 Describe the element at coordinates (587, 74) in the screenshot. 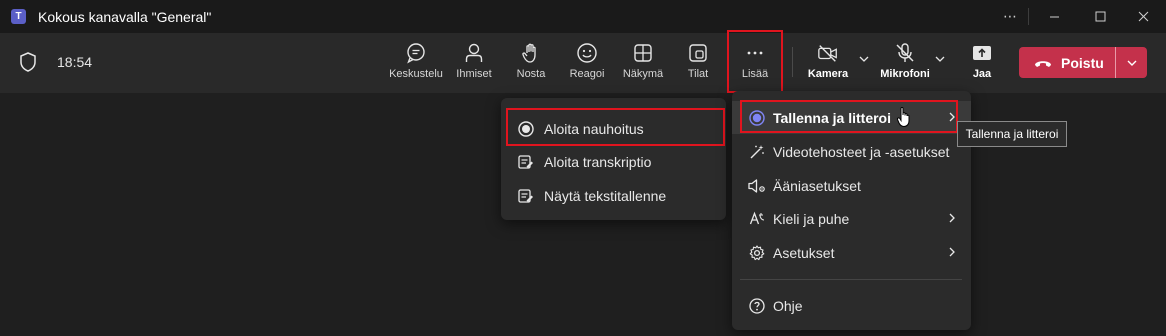

I see `react-label: Reagoi` at that location.